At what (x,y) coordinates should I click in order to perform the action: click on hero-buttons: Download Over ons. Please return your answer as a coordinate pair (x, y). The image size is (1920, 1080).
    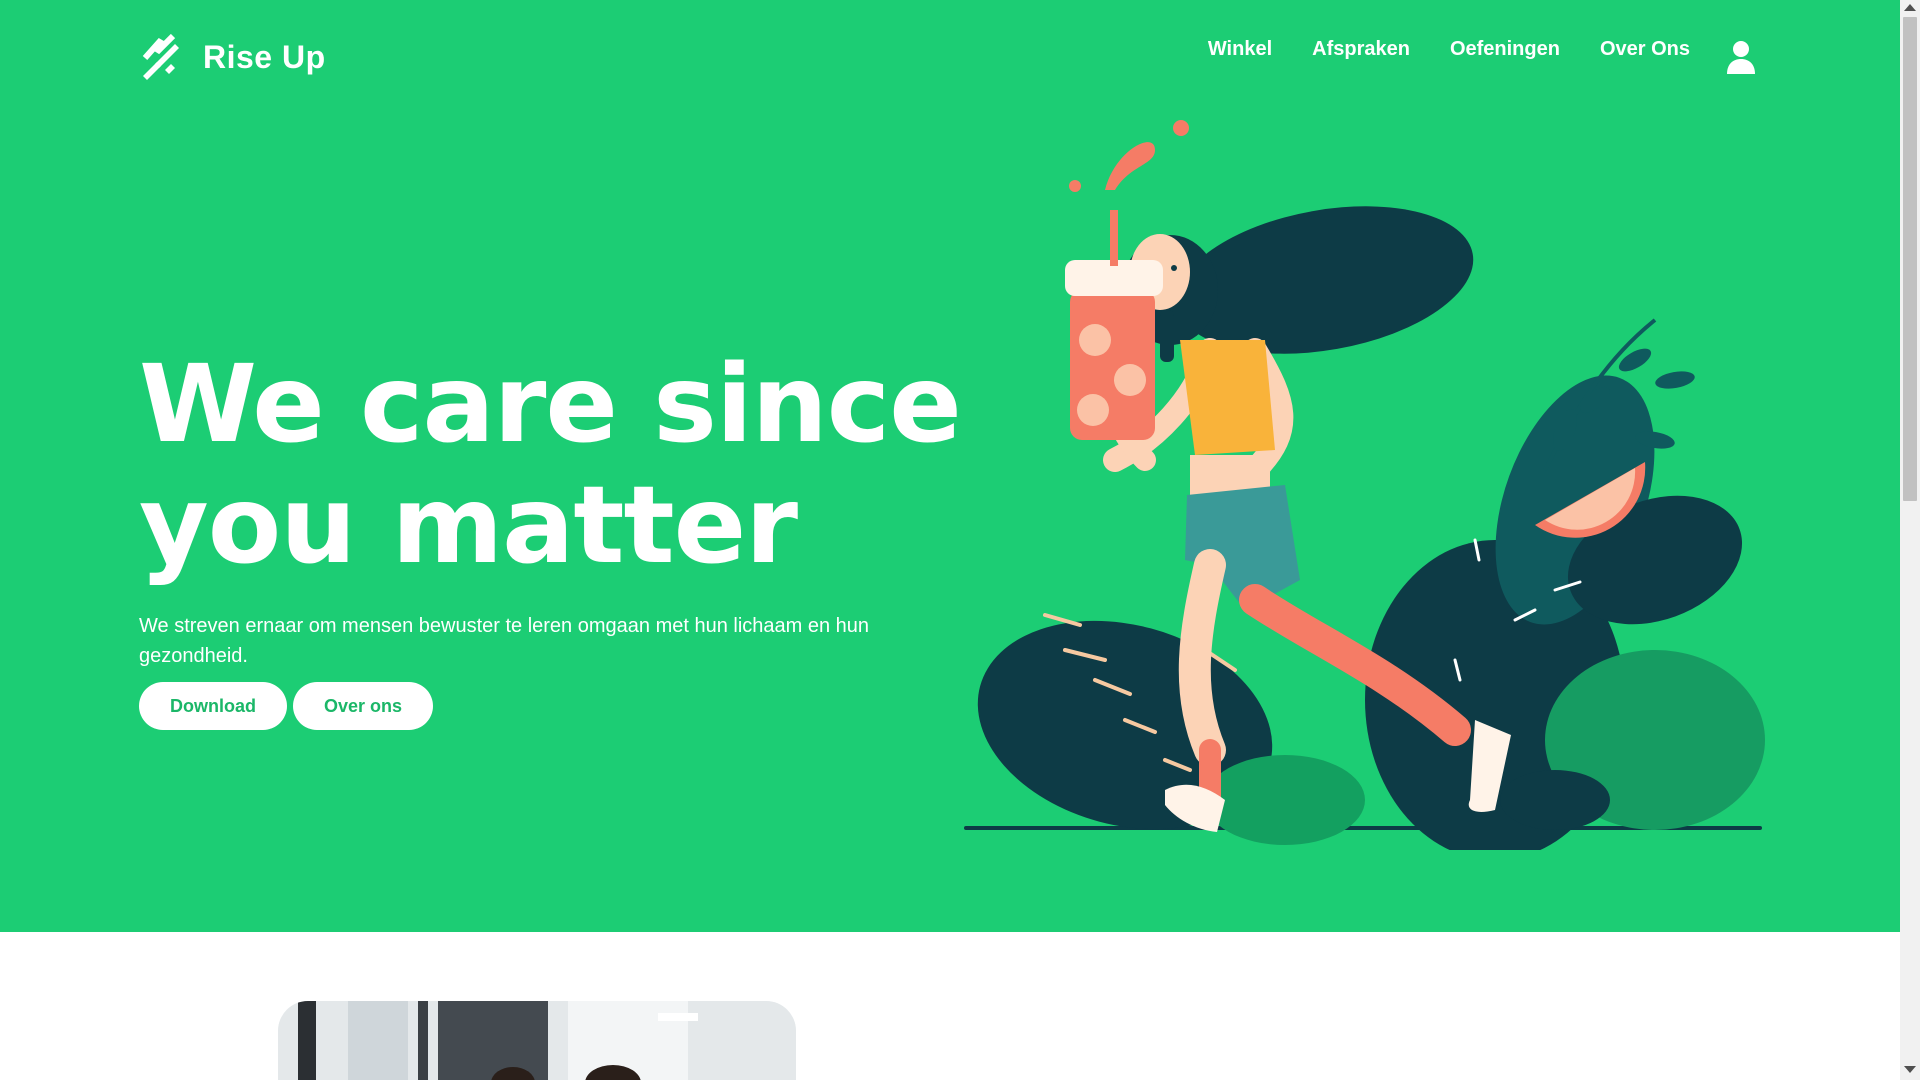
    Looking at the image, I should click on (286, 706).